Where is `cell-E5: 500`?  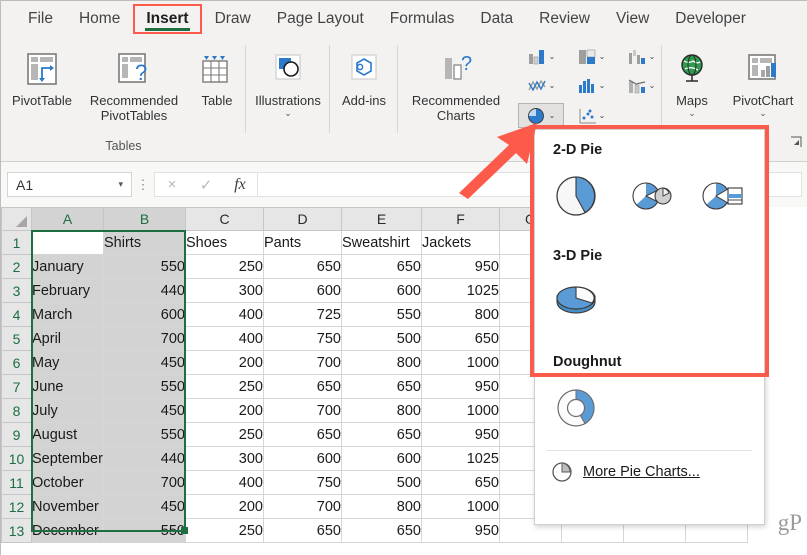 cell-E5: 500 is located at coordinates (381, 338).